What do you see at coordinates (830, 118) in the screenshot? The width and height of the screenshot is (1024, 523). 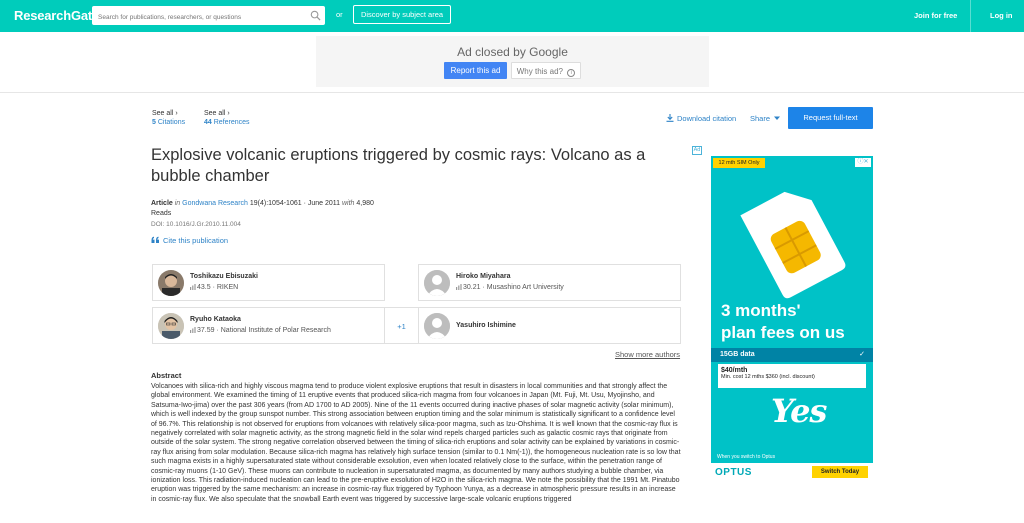 I see `request-fulltext-button: Request full-text` at bounding box center [830, 118].